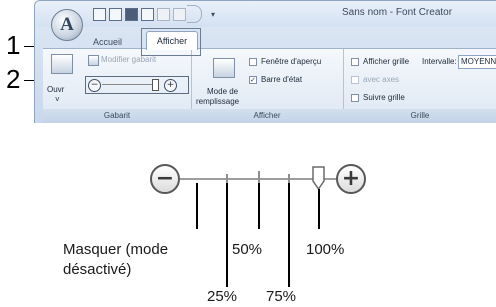 This screenshot has height=307, width=496. Describe the element at coordinates (247, 249) in the screenshot. I see `label-50: 50%` at that location.